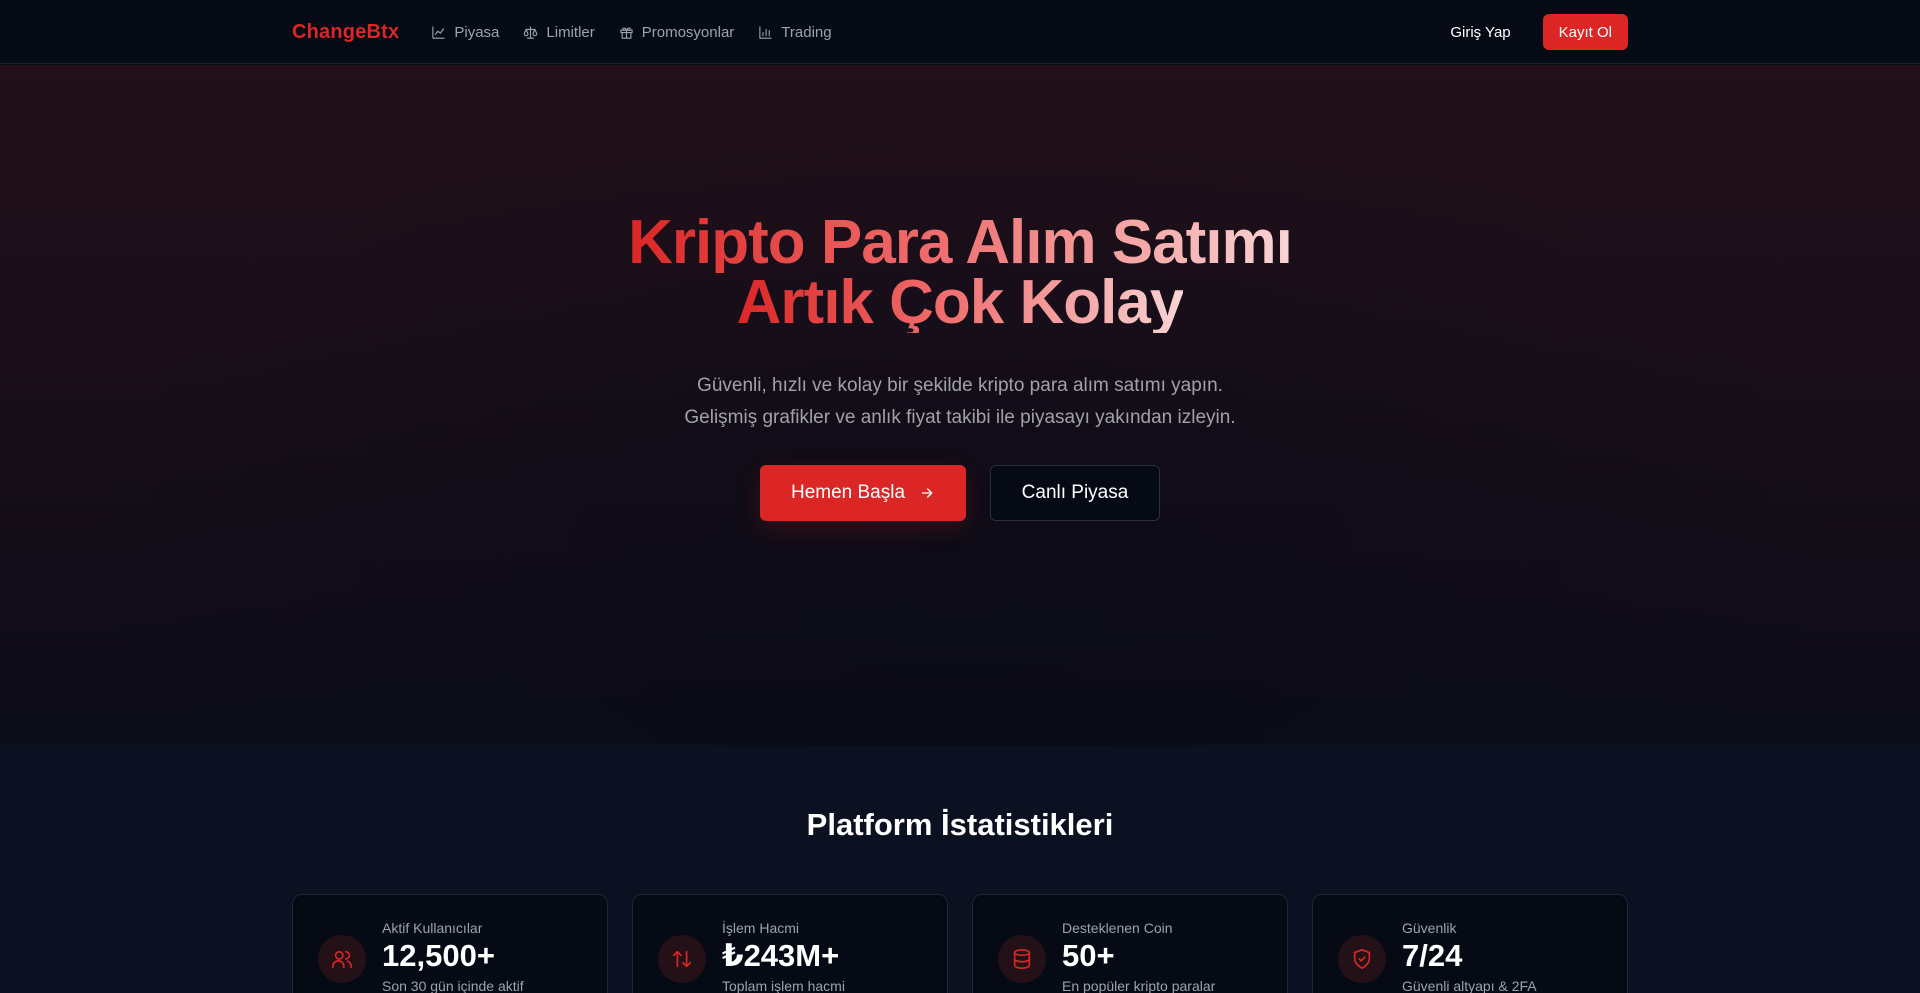 This screenshot has height=993, width=1920. I want to click on database-icon, so click(1022, 959).